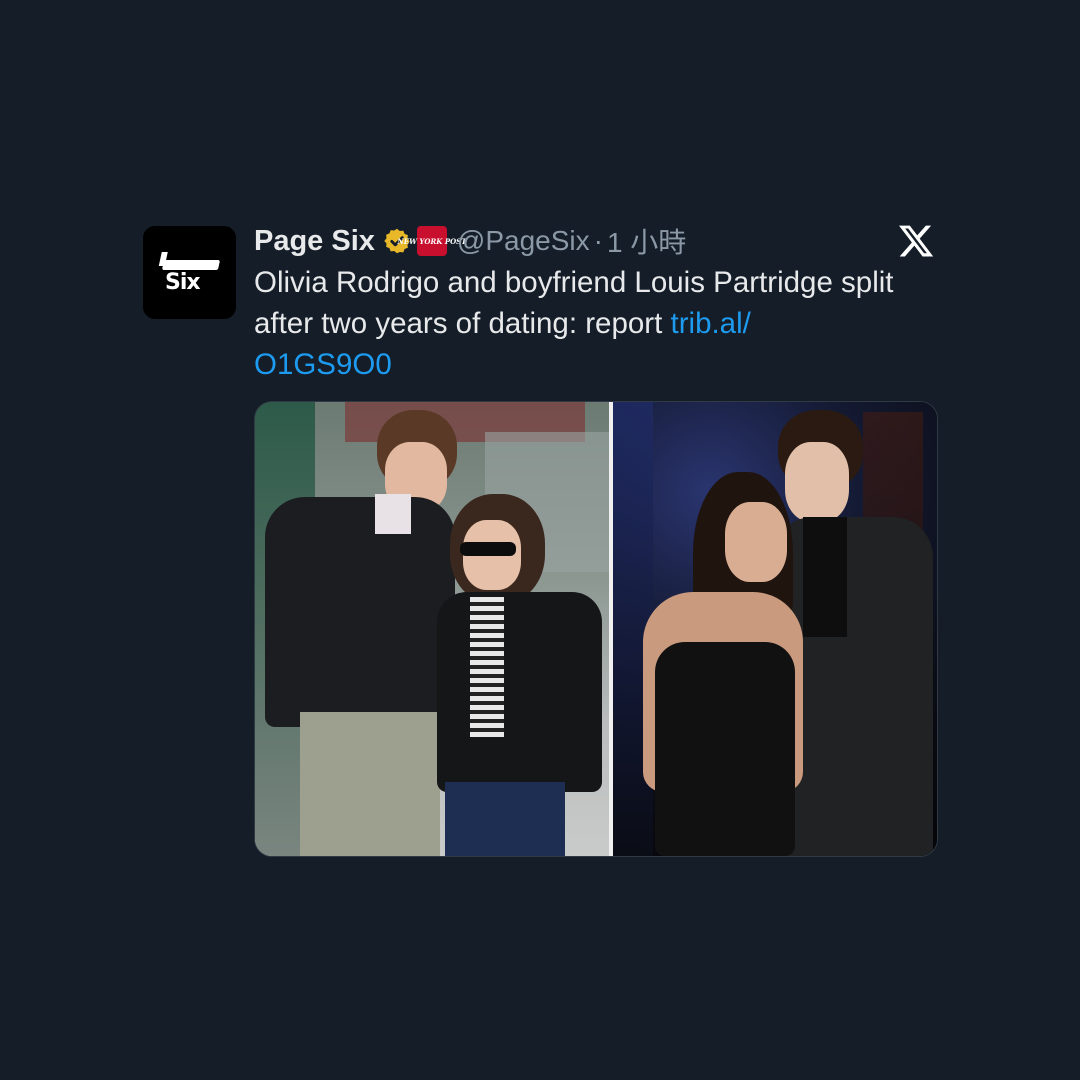  I want to click on timestamp: 1 小時, so click(646, 241).